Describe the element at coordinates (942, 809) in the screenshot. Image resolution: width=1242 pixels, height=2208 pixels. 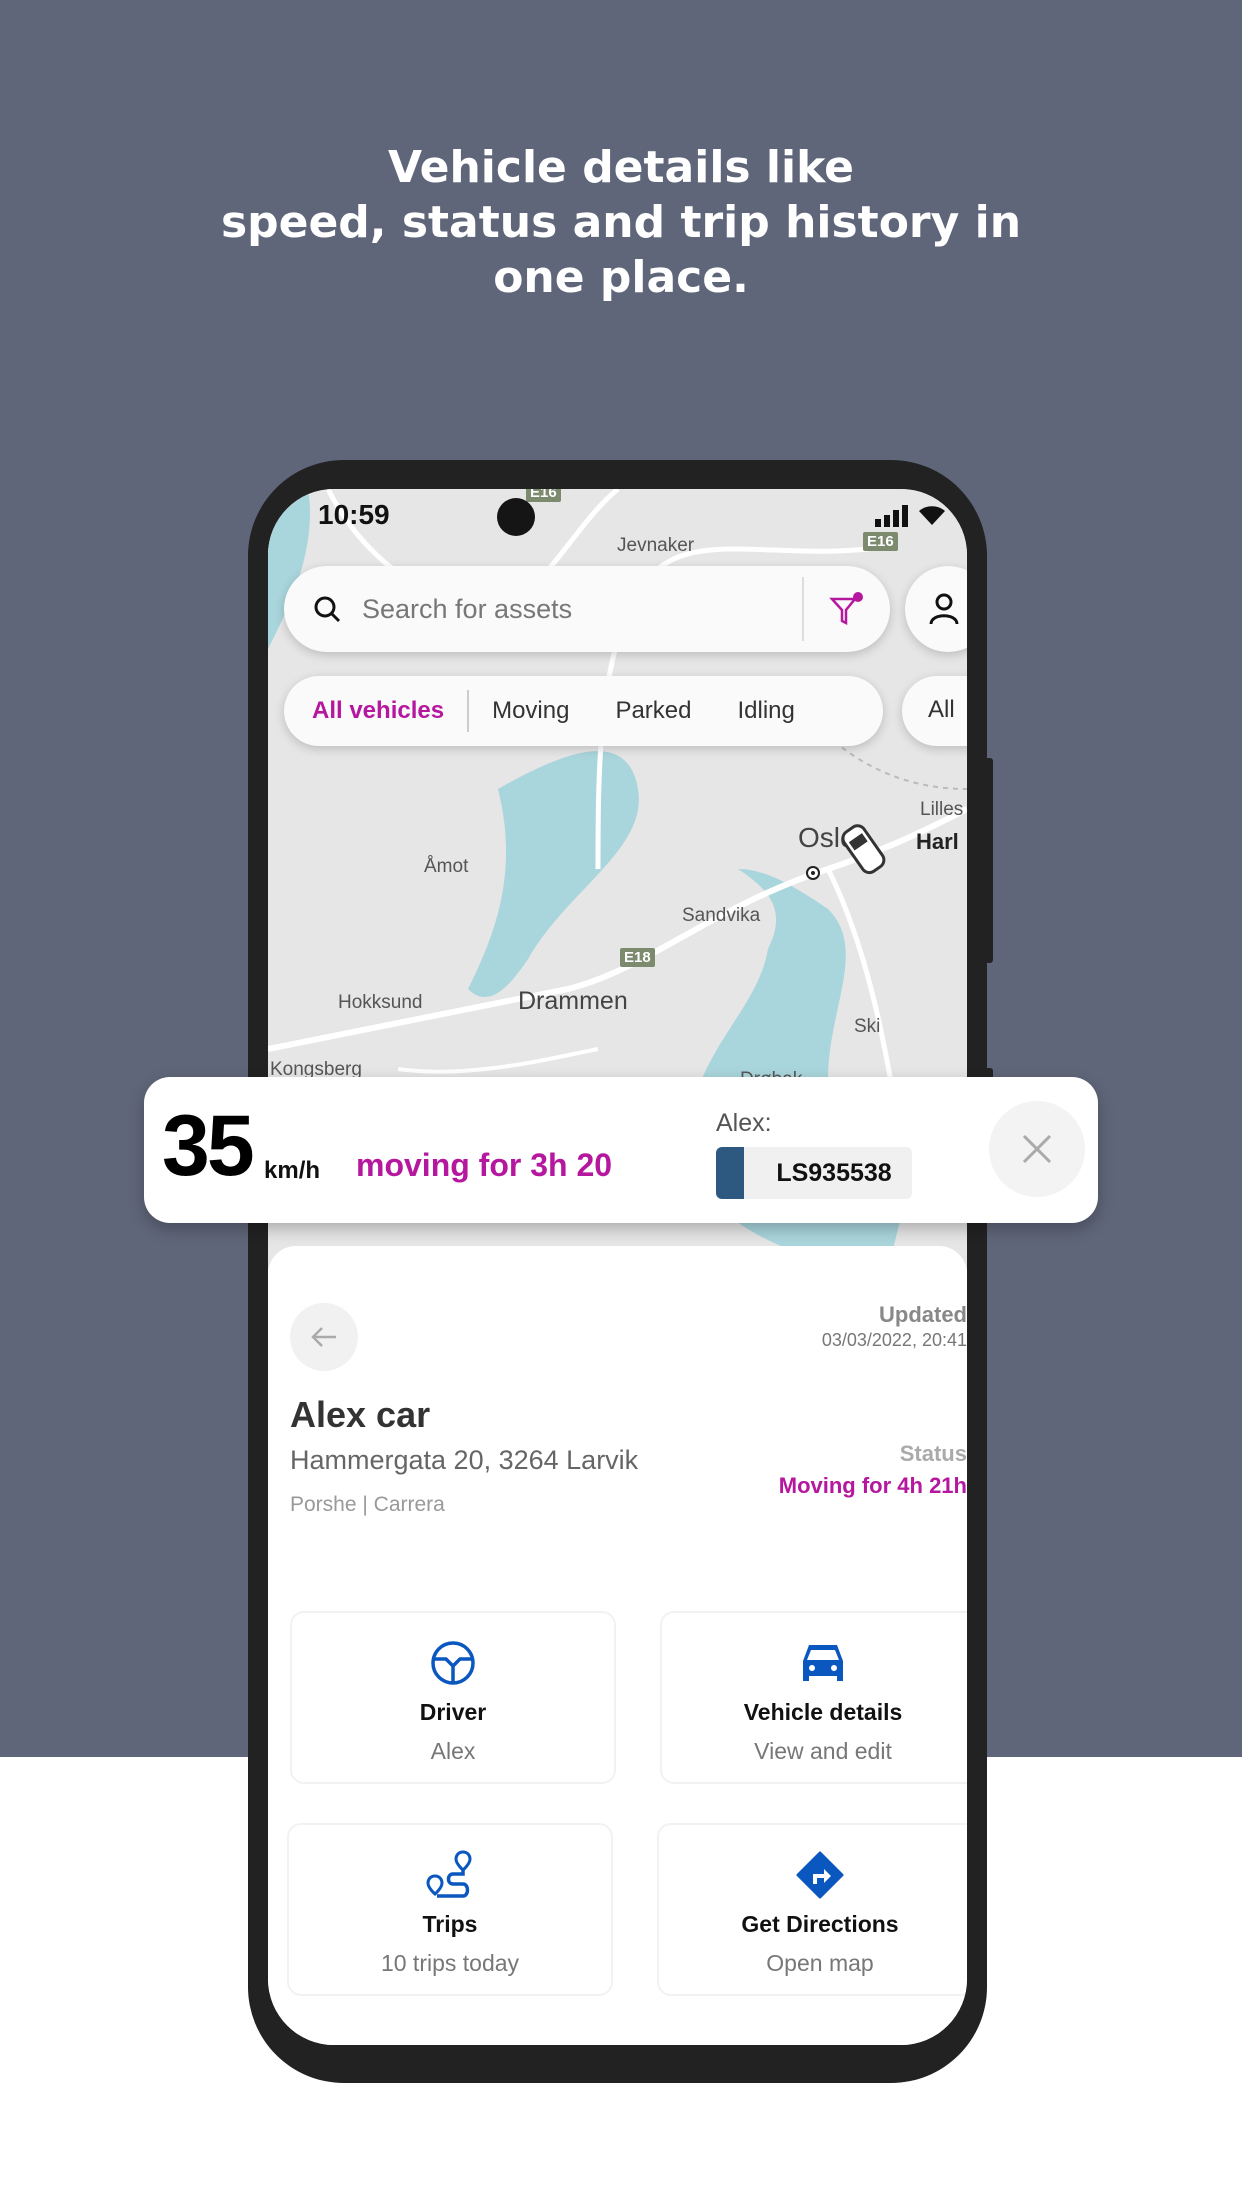
I see `map-label: Lilles` at that location.